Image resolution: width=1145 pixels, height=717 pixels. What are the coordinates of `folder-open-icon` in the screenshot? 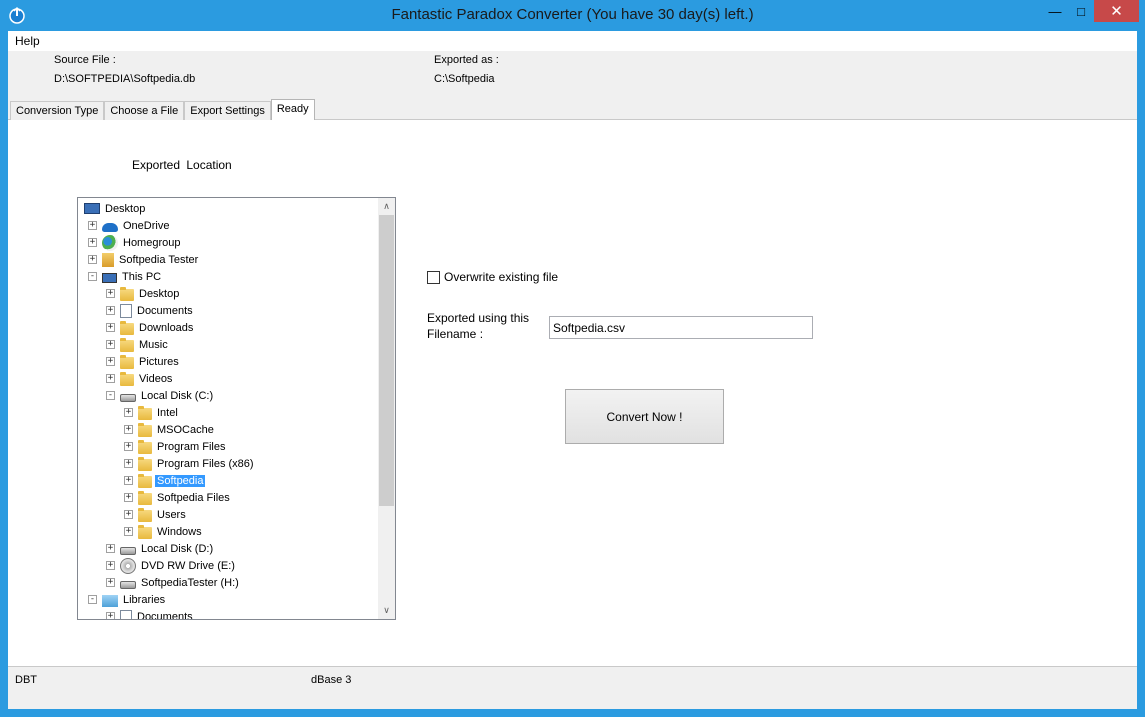 It's located at (145, 480).